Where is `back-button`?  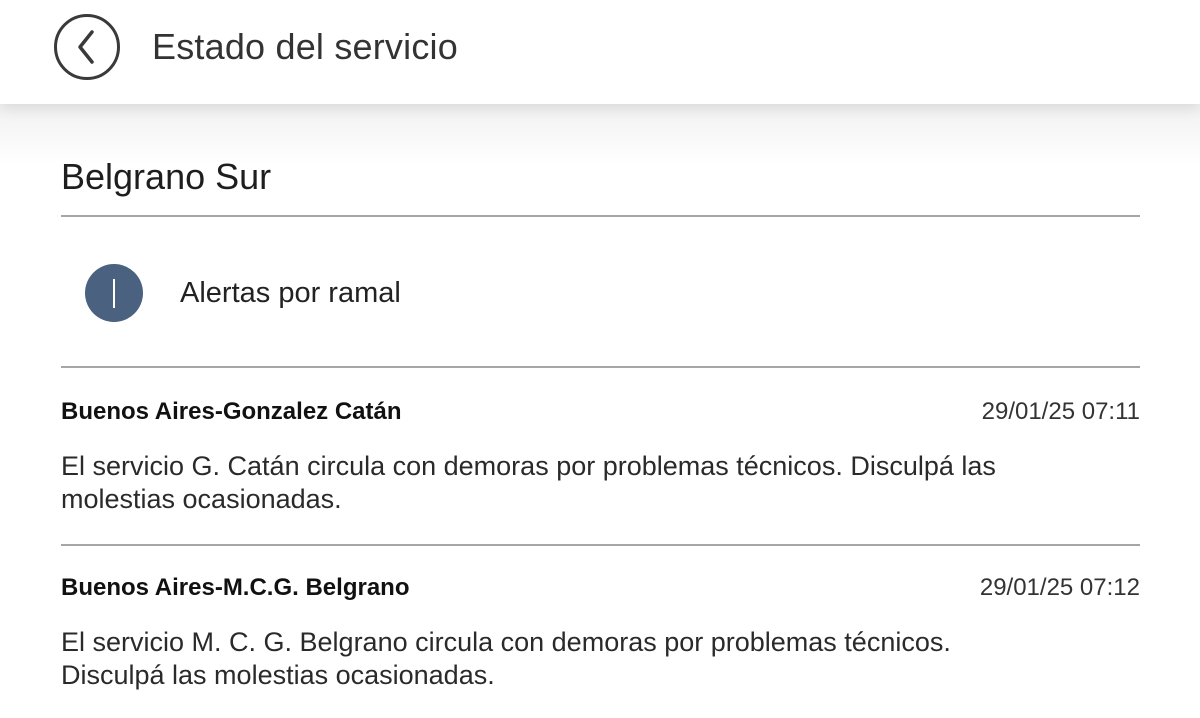
back-button is located at coordinates (87, 47).